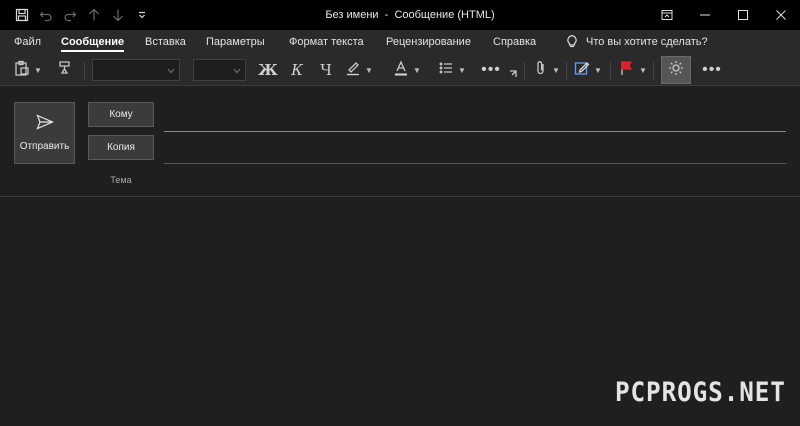 This screenshot has width=800, height=426. Describe the element at coordinates (94, 15) in the screenshot. I see `arrow-up-icon` at that location.